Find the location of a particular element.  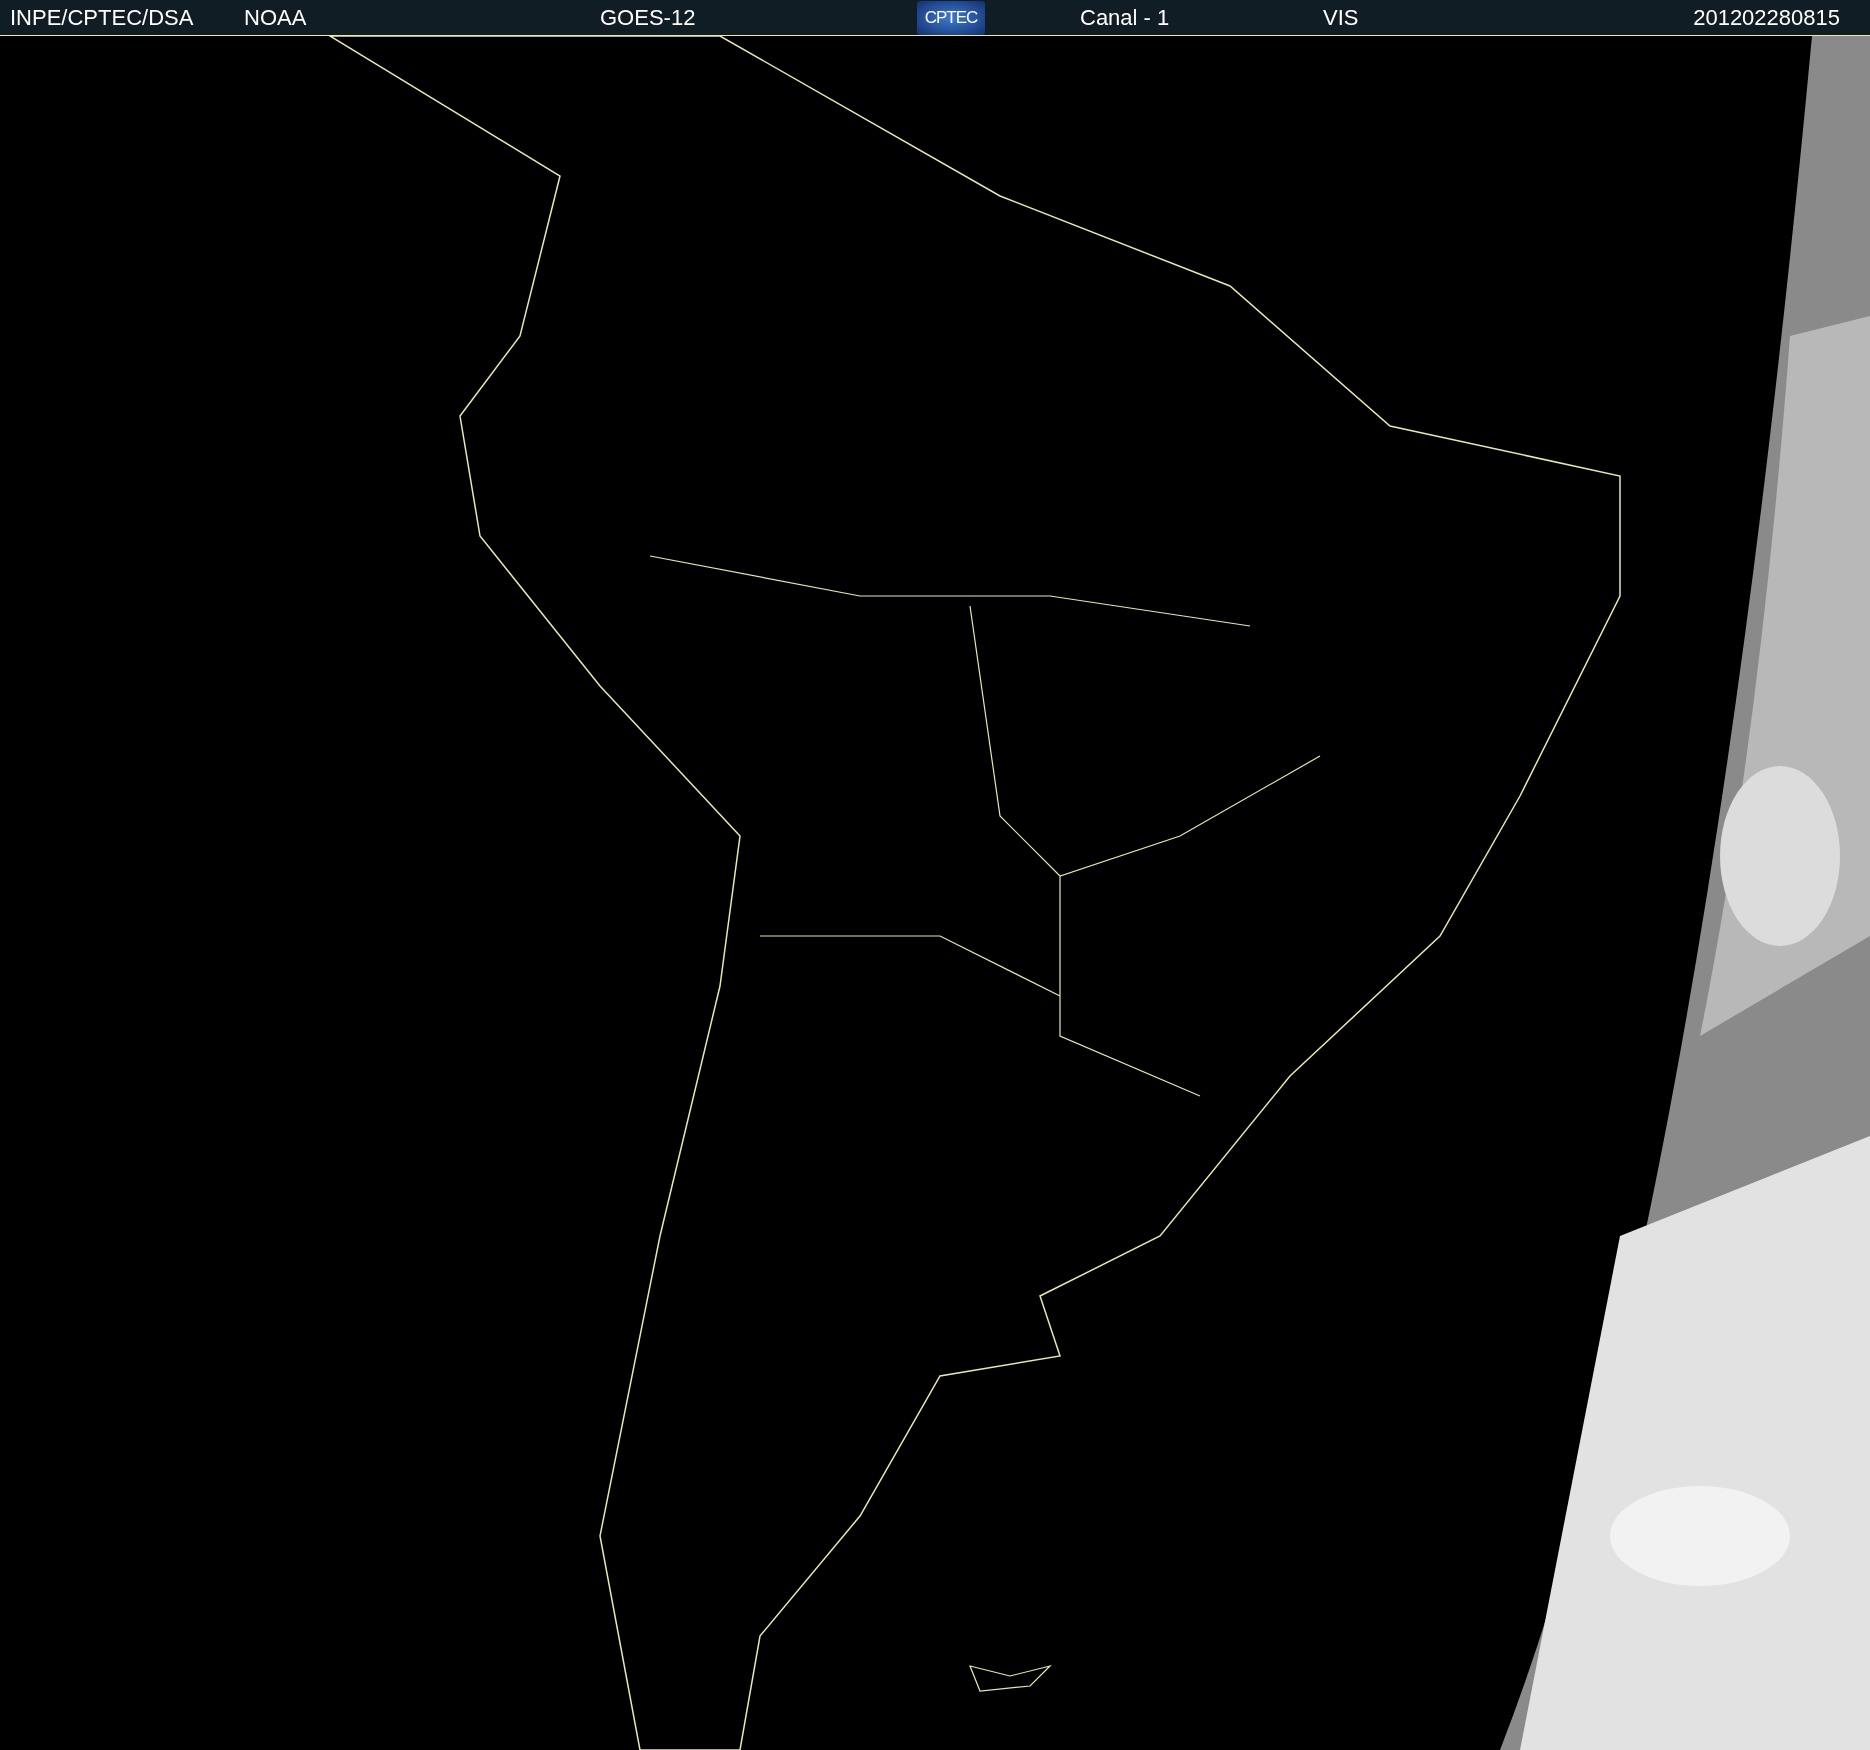

logo: CPTEC is located at coordinates (951, 17).